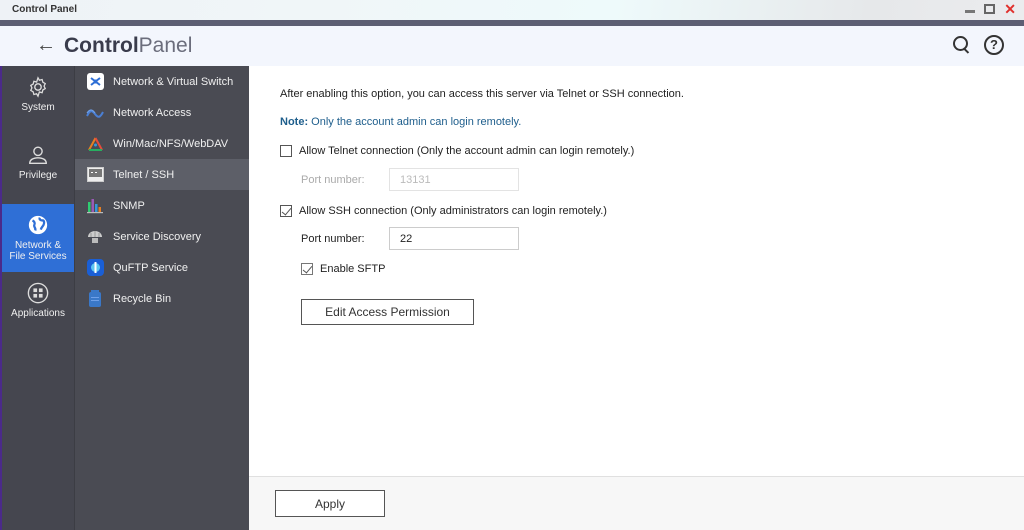 Image resolution: width=1024 pixels, height=530 pixels. What do you see at coordinates (38, 245) in the screenshot?
I see `rail-item-label: Network &` at bounding box center [38, 245].